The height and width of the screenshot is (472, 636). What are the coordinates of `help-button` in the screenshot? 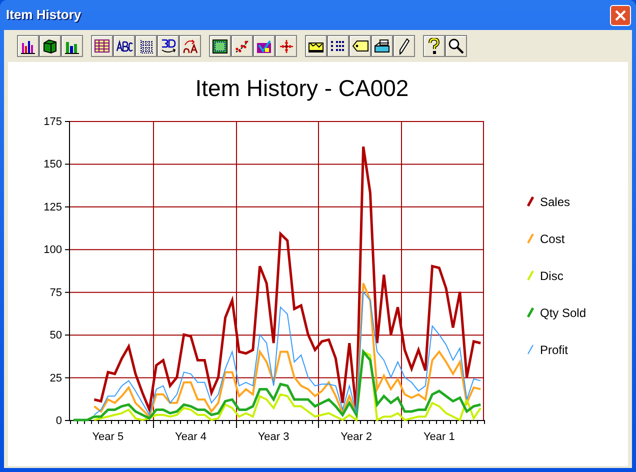 It's located at (434, 46).